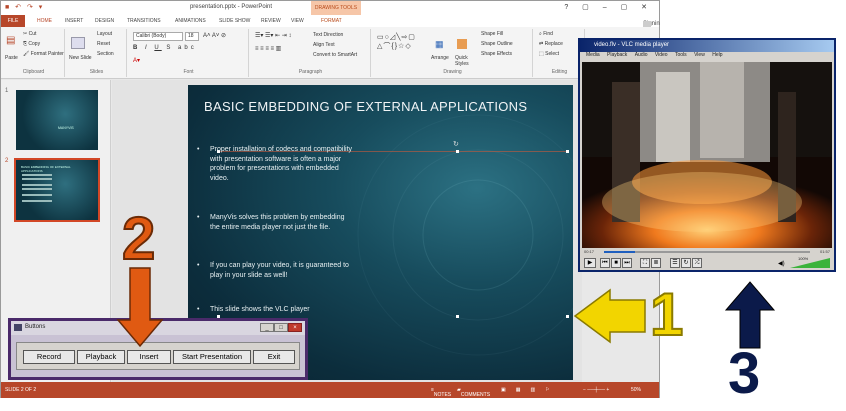 The image size is (846, 411). I want to click on orange-arrow-icon, so click(140, 307).